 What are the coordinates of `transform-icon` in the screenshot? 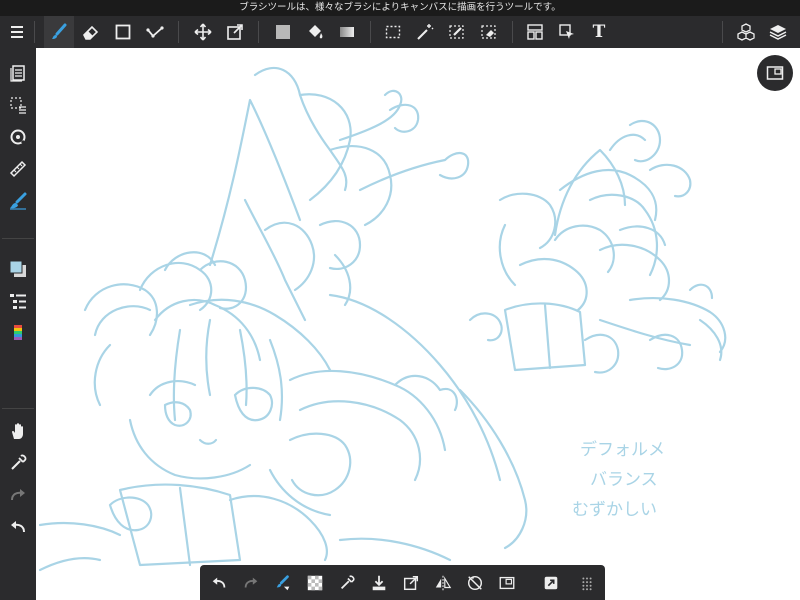 It's located at (235, 32).